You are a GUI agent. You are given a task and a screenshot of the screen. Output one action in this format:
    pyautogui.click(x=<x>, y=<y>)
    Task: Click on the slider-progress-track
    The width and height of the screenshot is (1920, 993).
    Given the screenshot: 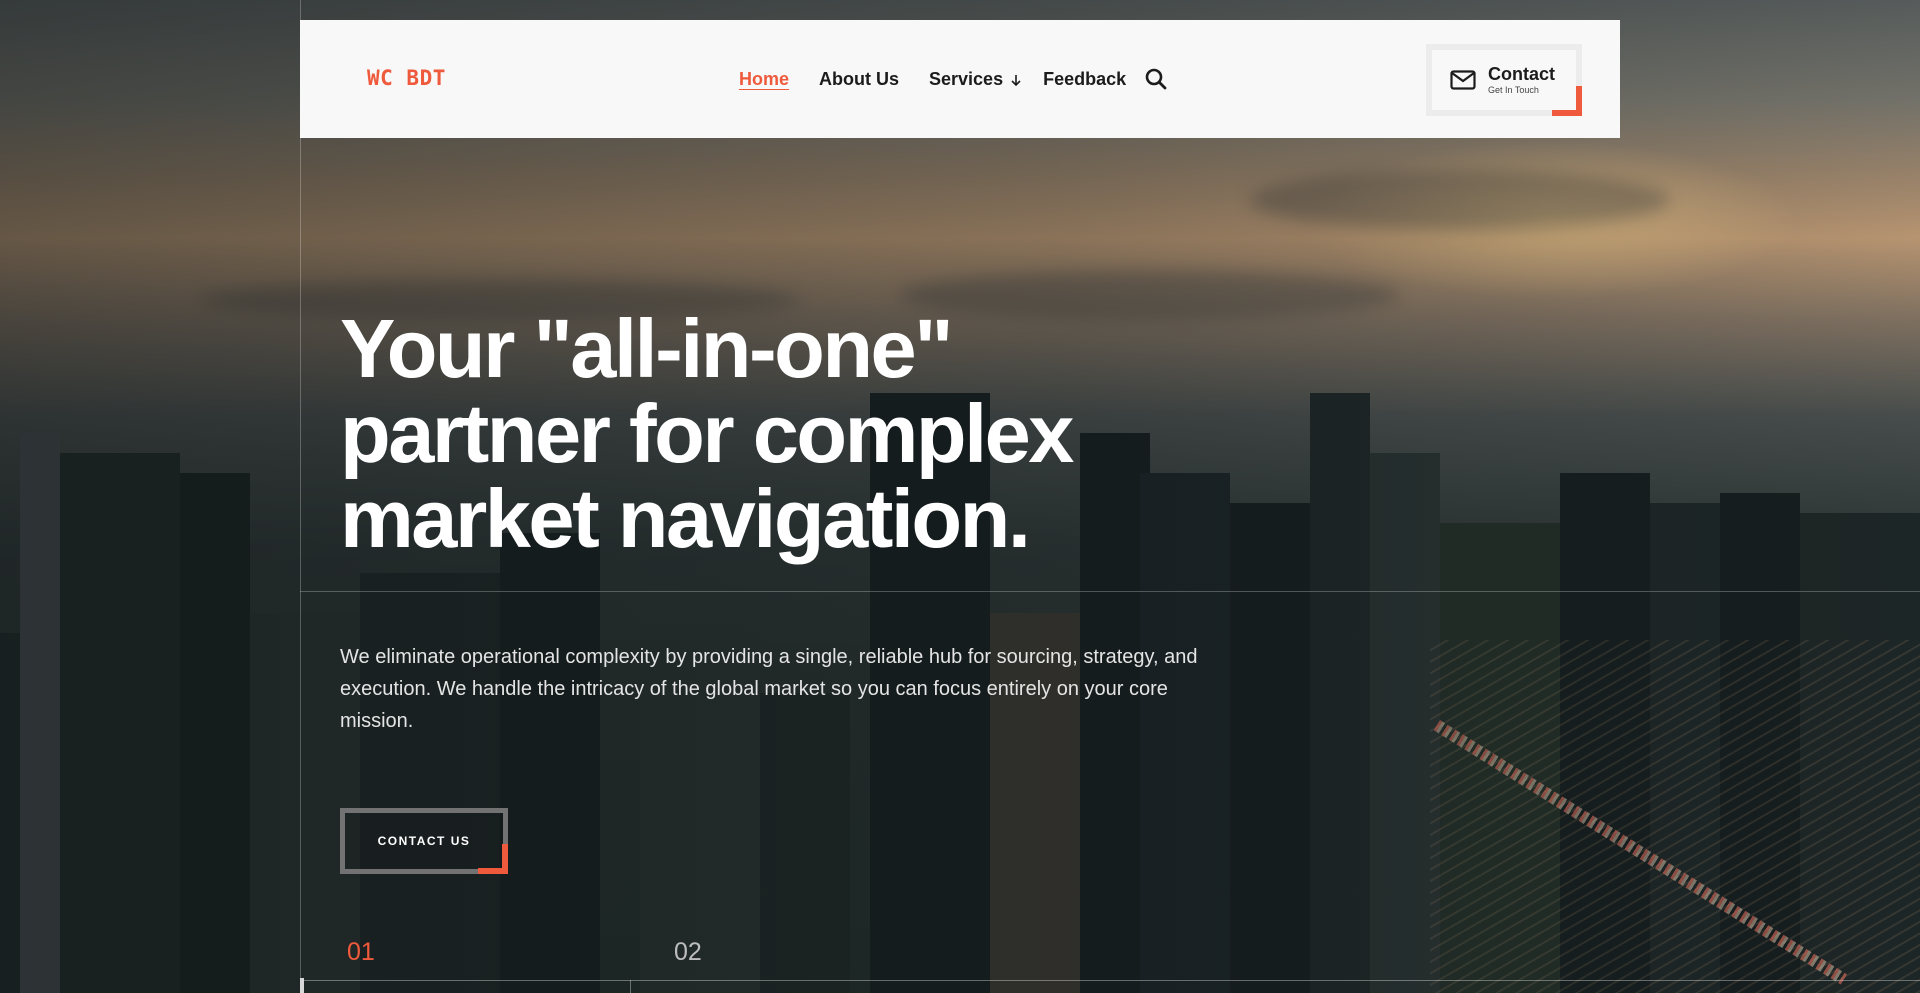 What is the action you would take?
    pyautogui.click(x=1110, y=980)
    